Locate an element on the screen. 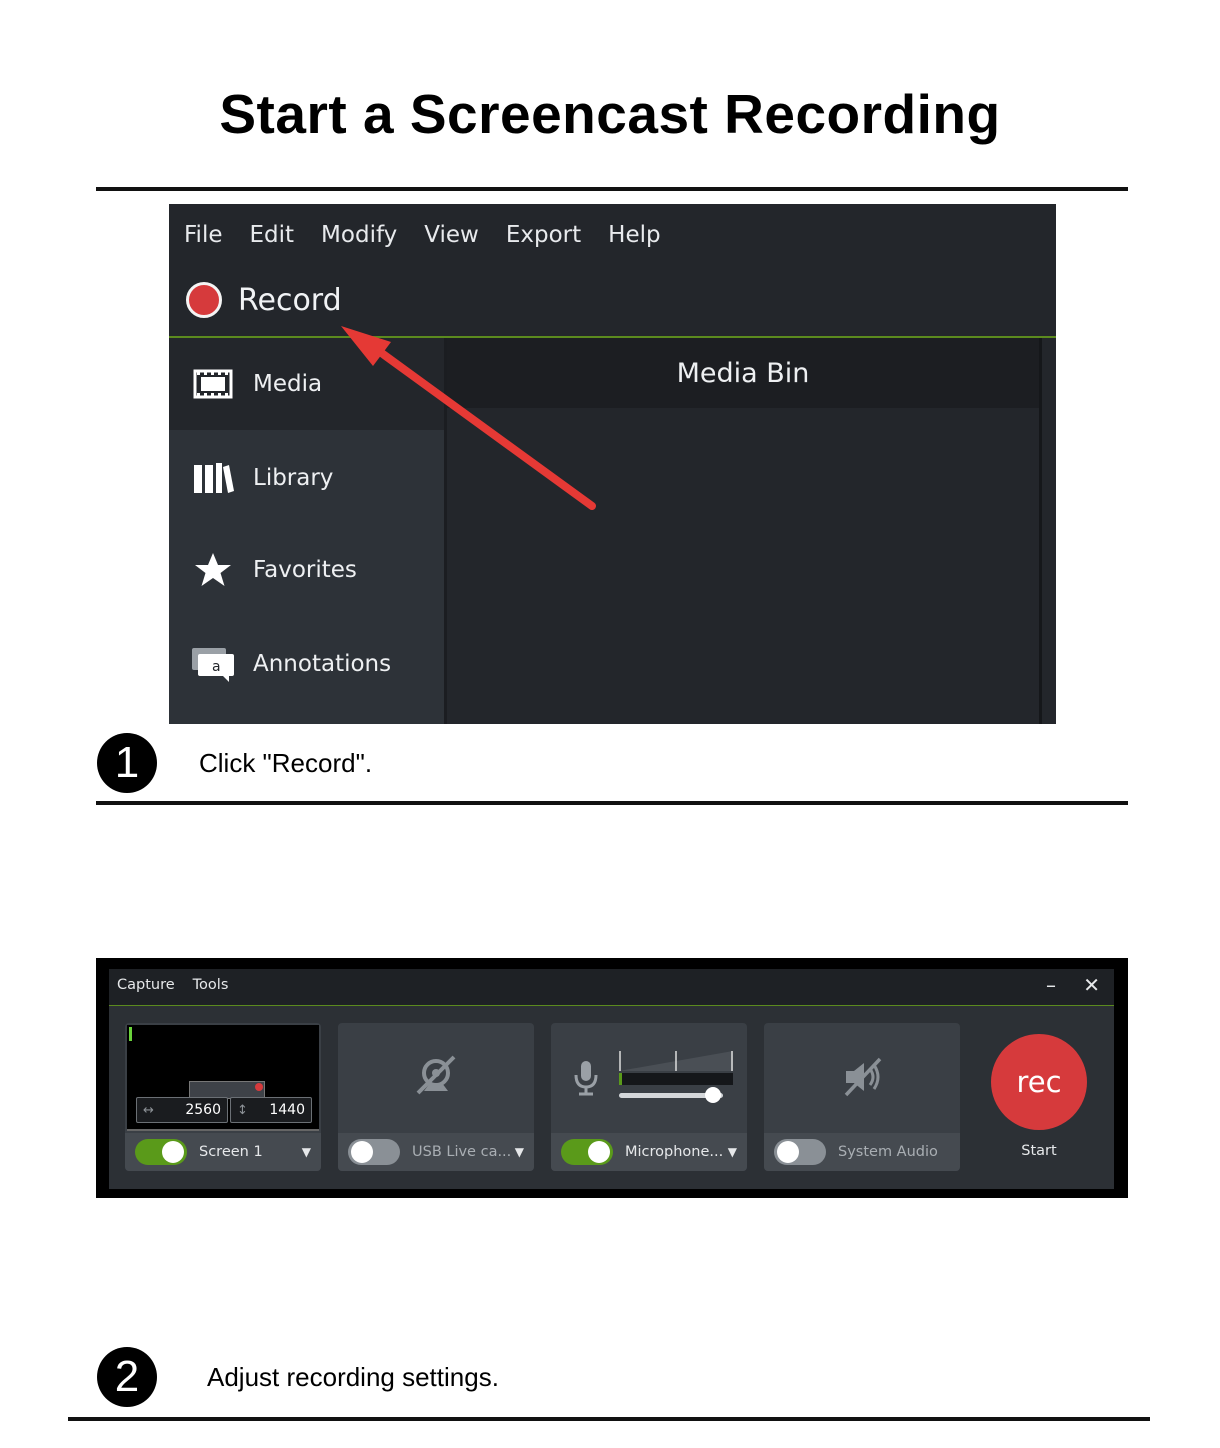 Image resolution: width=1220 pixels, height=1448 pixels. microphone-dropdown-icon: ▼ is located at coordinates (732, 1152).